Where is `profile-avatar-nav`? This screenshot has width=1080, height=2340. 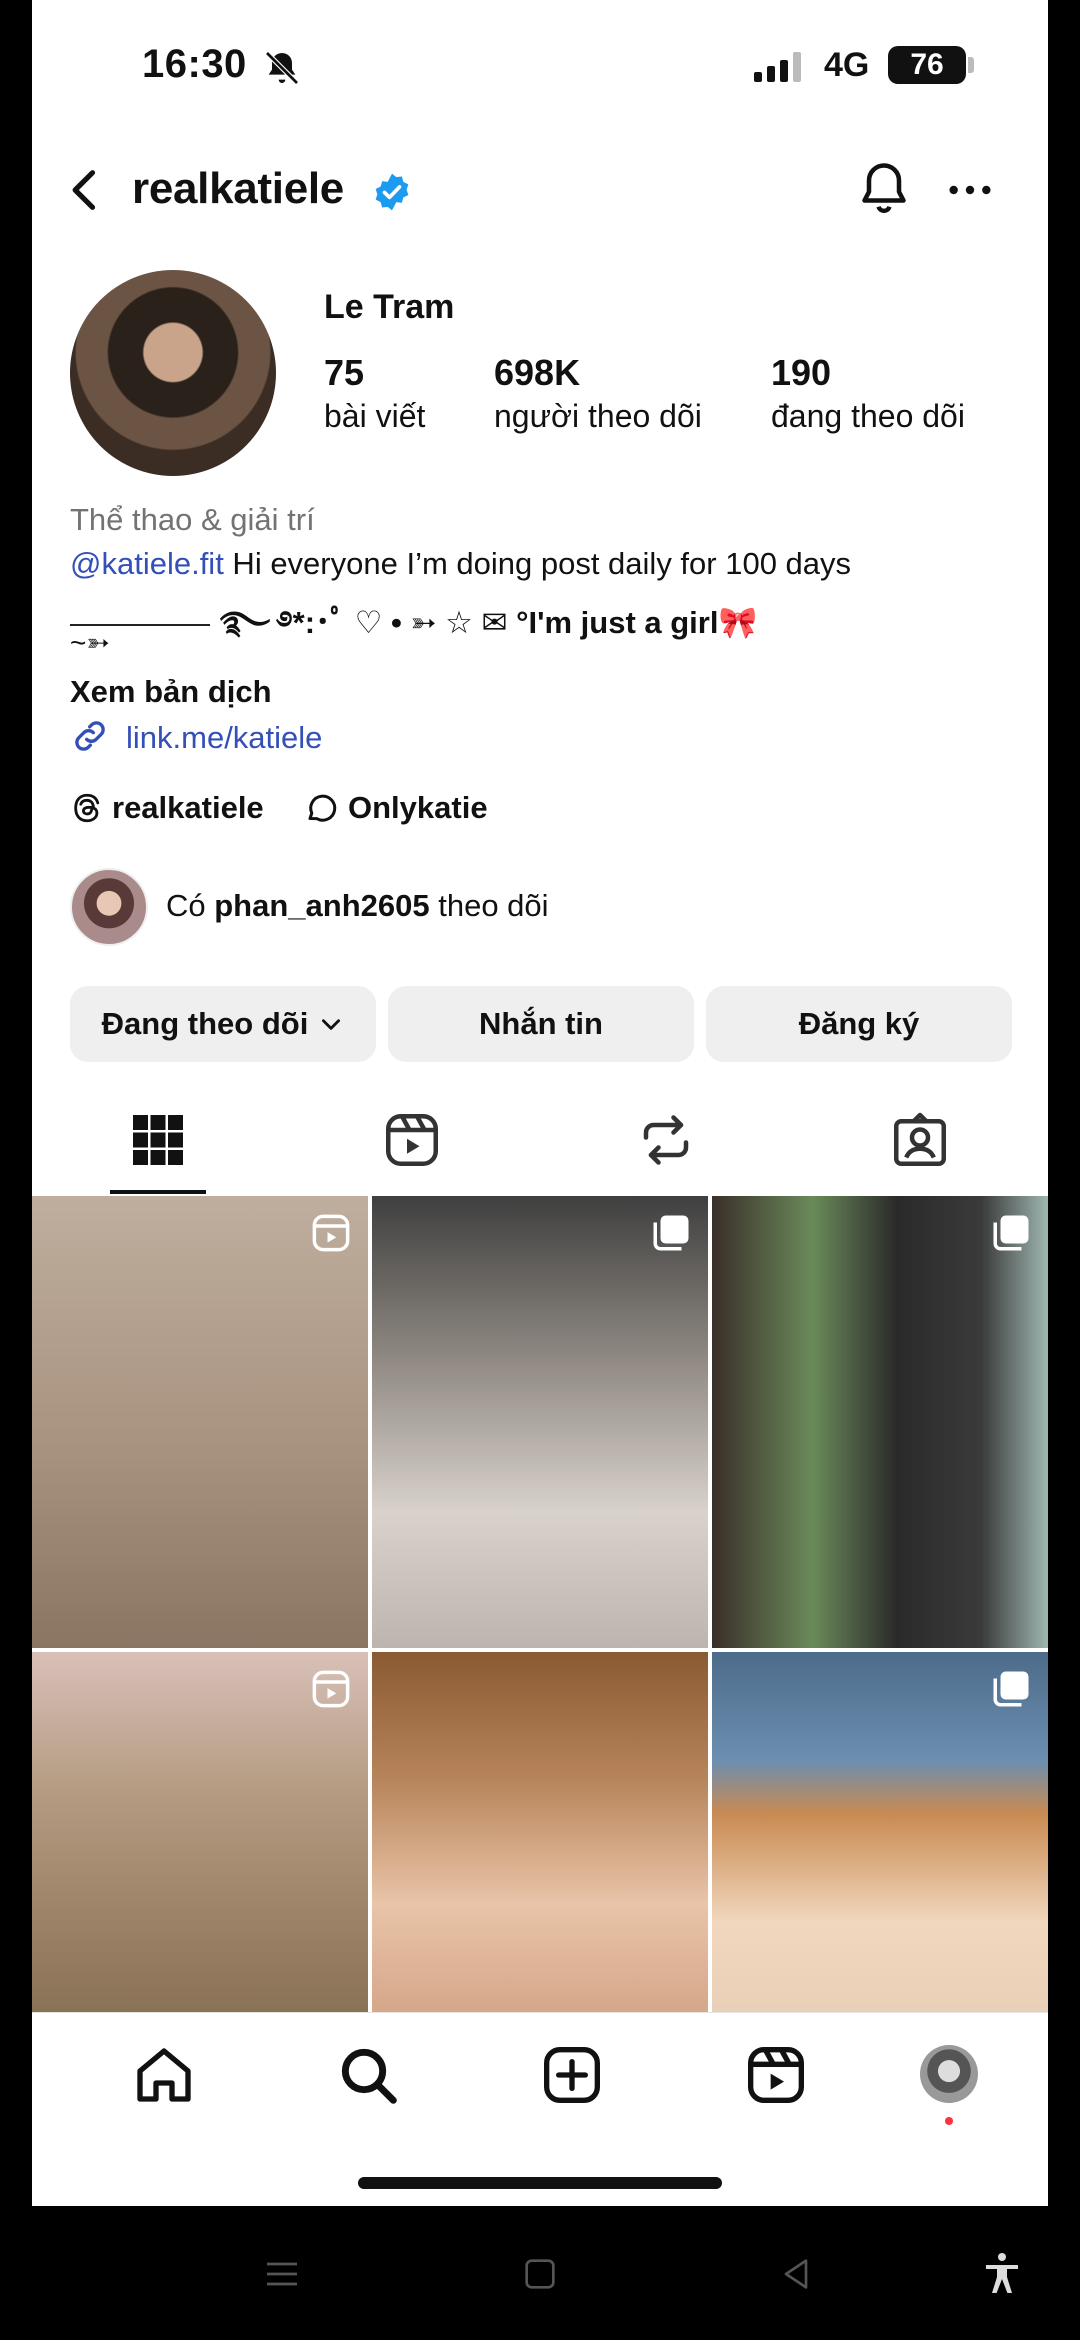 profile-avatar-nav is located at coordinates (949, 2074).